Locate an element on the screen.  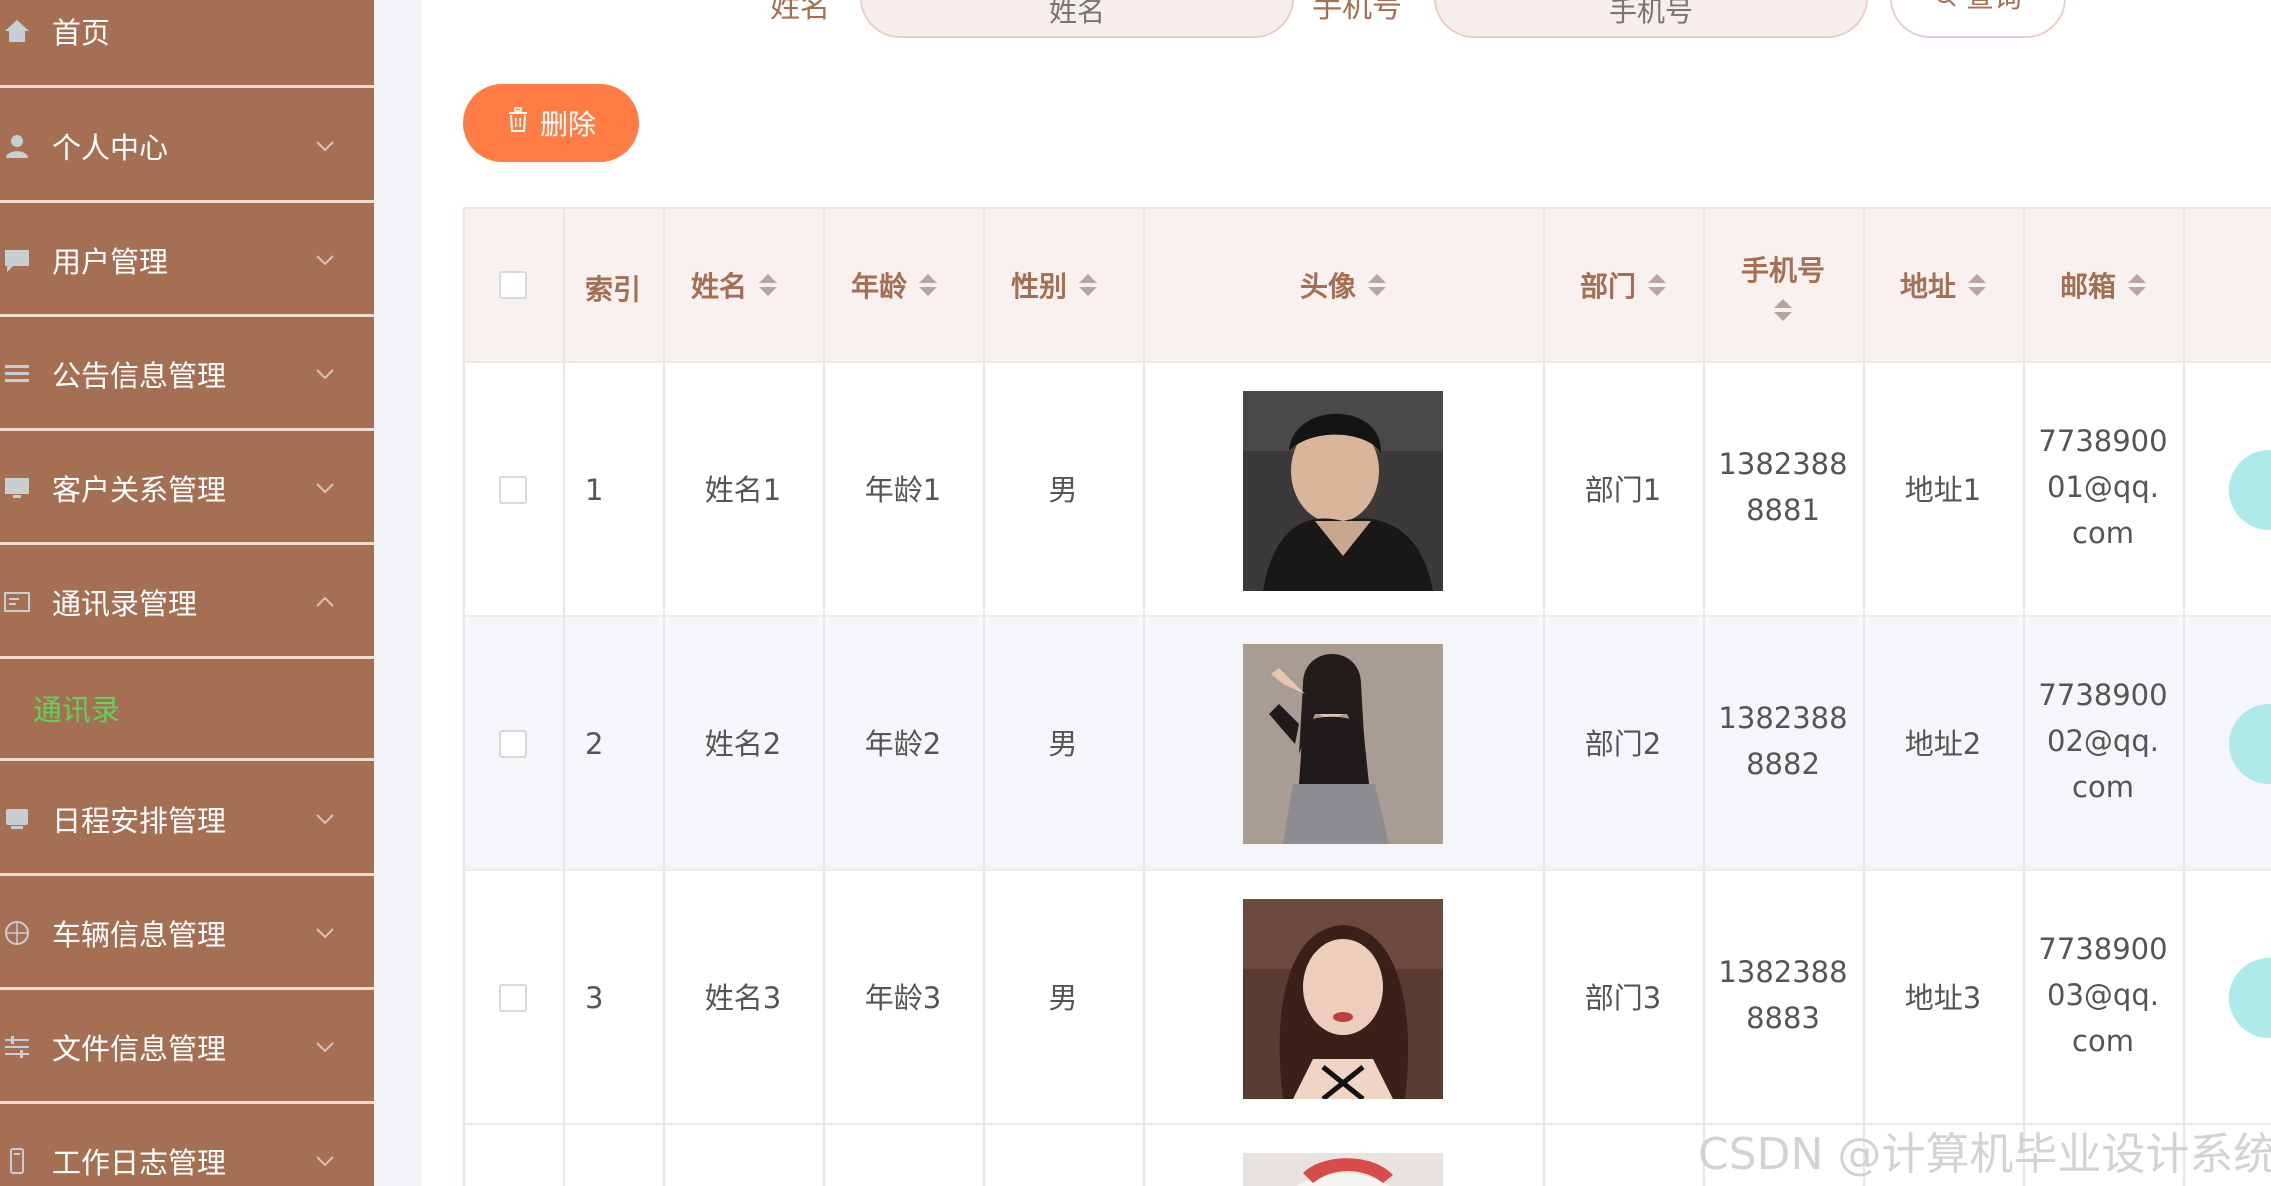
name-search-input is located at coordinates (1077, 19).